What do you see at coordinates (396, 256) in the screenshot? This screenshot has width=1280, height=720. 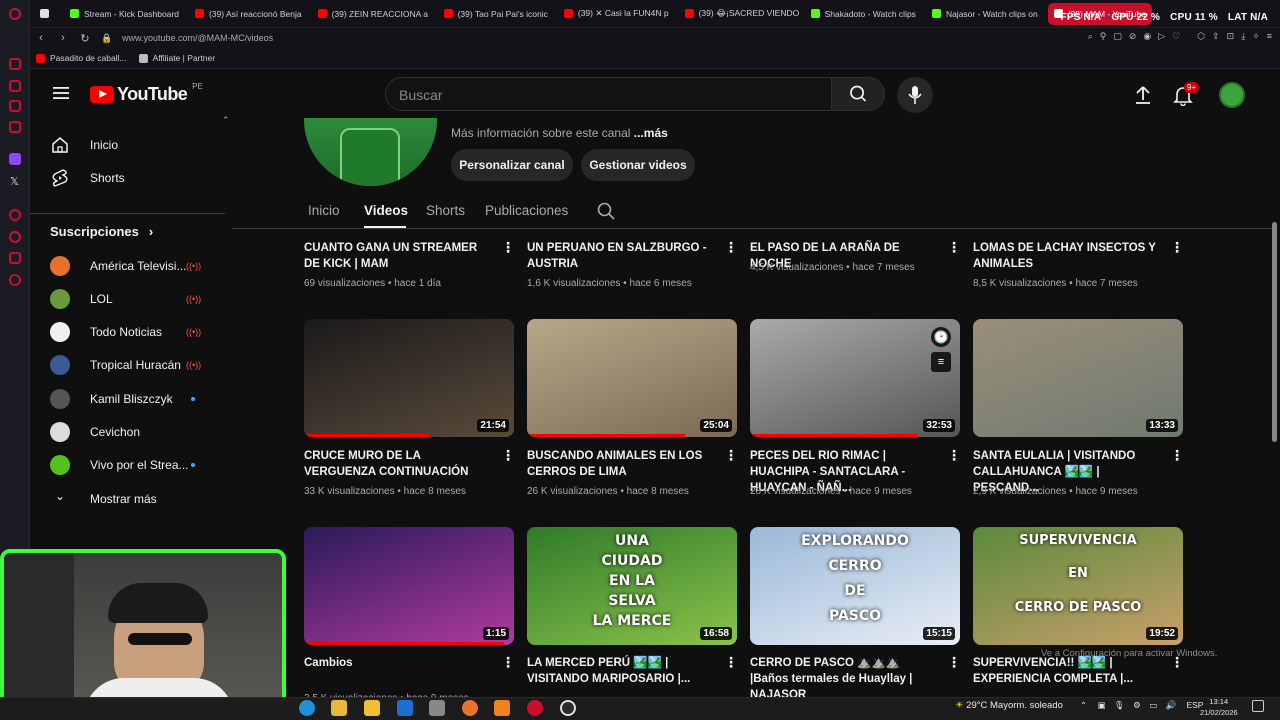 I see `video-title: CUANTO GANA UN STREAMER DE KICK | MAM` at bounding box center [396, 256].